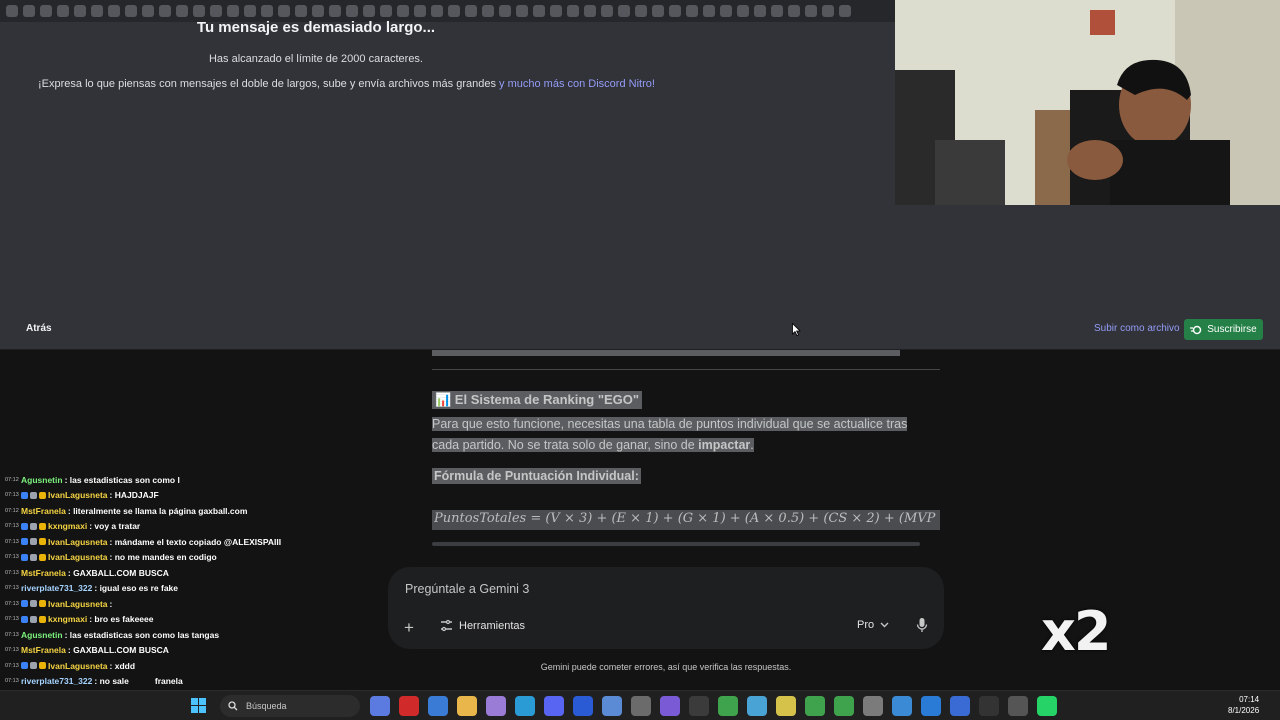  I want to click on edge-icon, so click(525, 706).